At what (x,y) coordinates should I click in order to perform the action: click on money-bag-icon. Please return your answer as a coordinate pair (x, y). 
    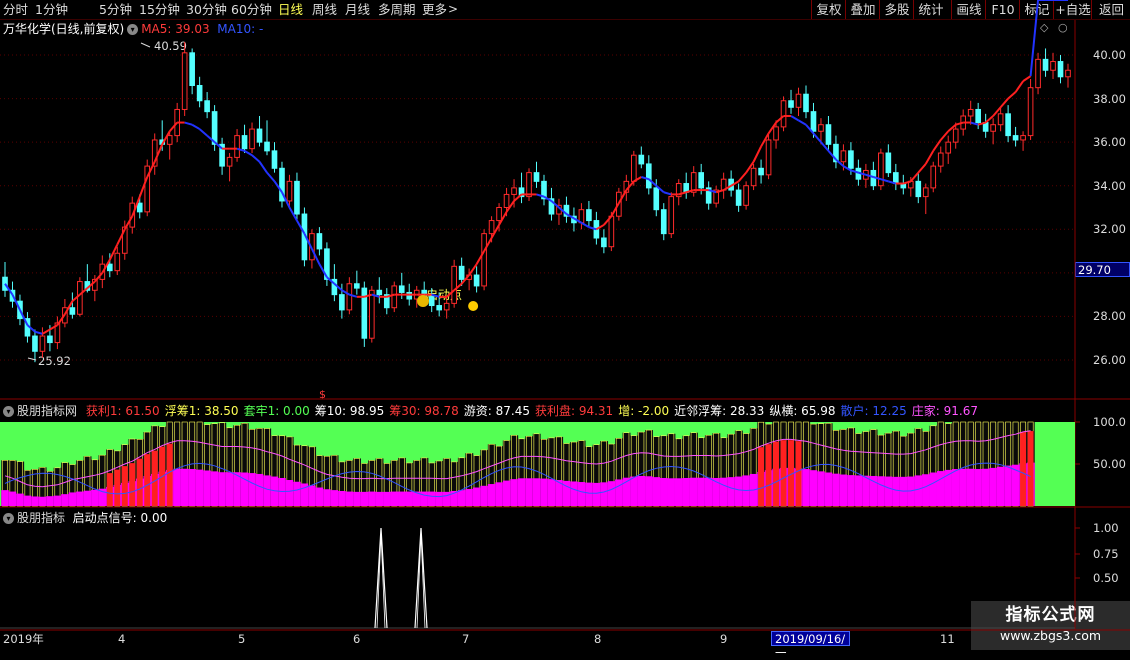
    Looking at the image, I should click on (423, 301).